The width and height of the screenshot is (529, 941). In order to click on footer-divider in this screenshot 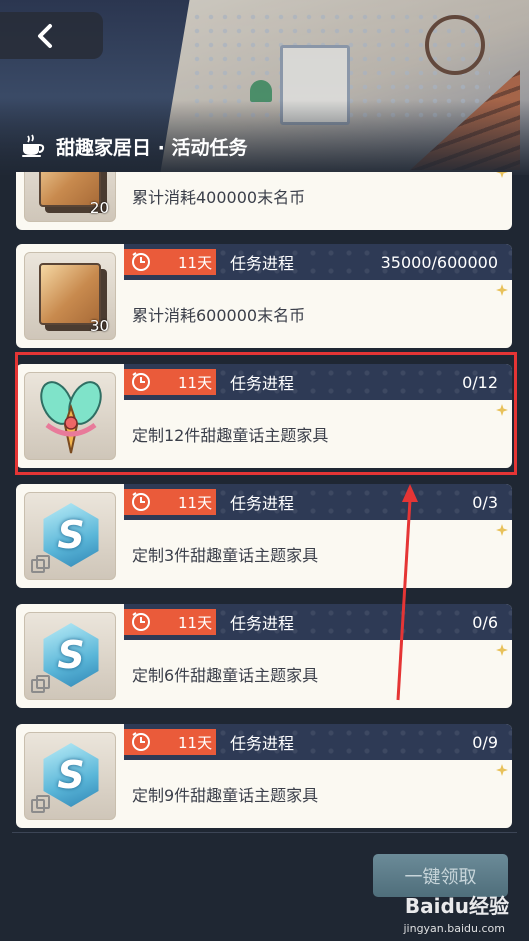, I will do `click(264, 832)`.